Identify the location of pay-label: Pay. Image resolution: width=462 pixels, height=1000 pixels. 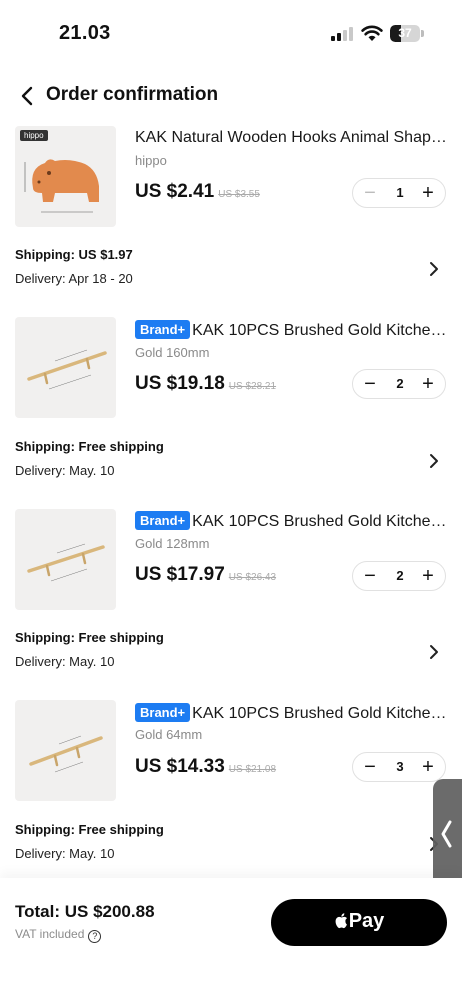
(366, 921).